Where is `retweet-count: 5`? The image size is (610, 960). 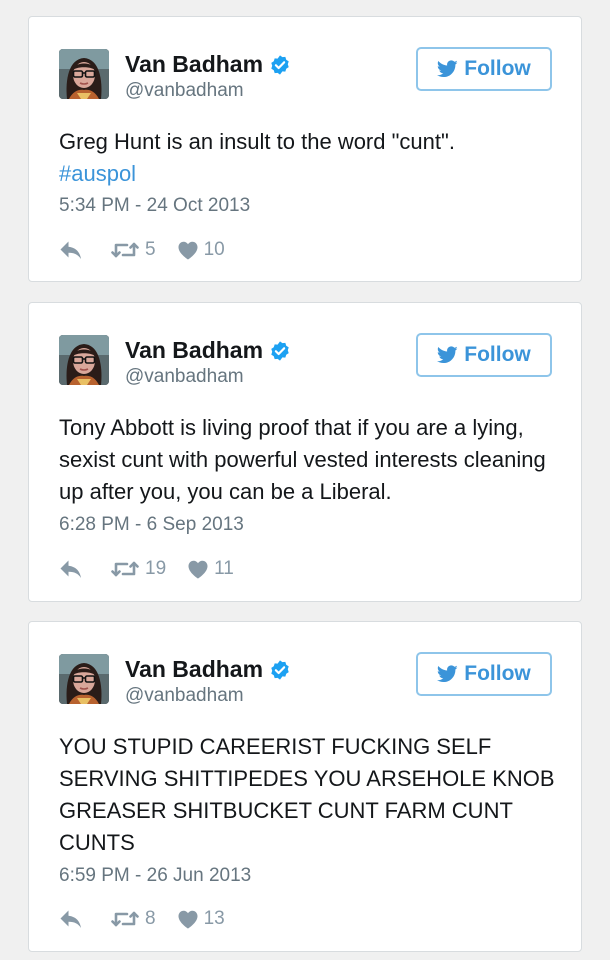 retweet-count: 5 is located at coordinates (150, 249).